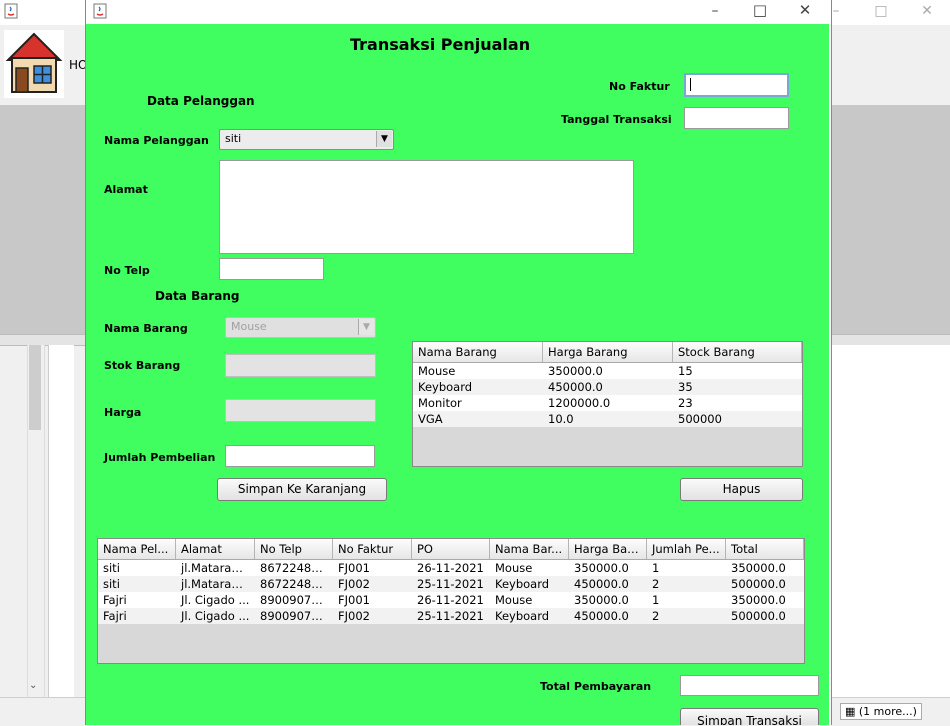  Describe the element at coordinates (156, 140) in the screenshot. I see `nama-pelanggan-label: Nama Pelanggan` at that location.